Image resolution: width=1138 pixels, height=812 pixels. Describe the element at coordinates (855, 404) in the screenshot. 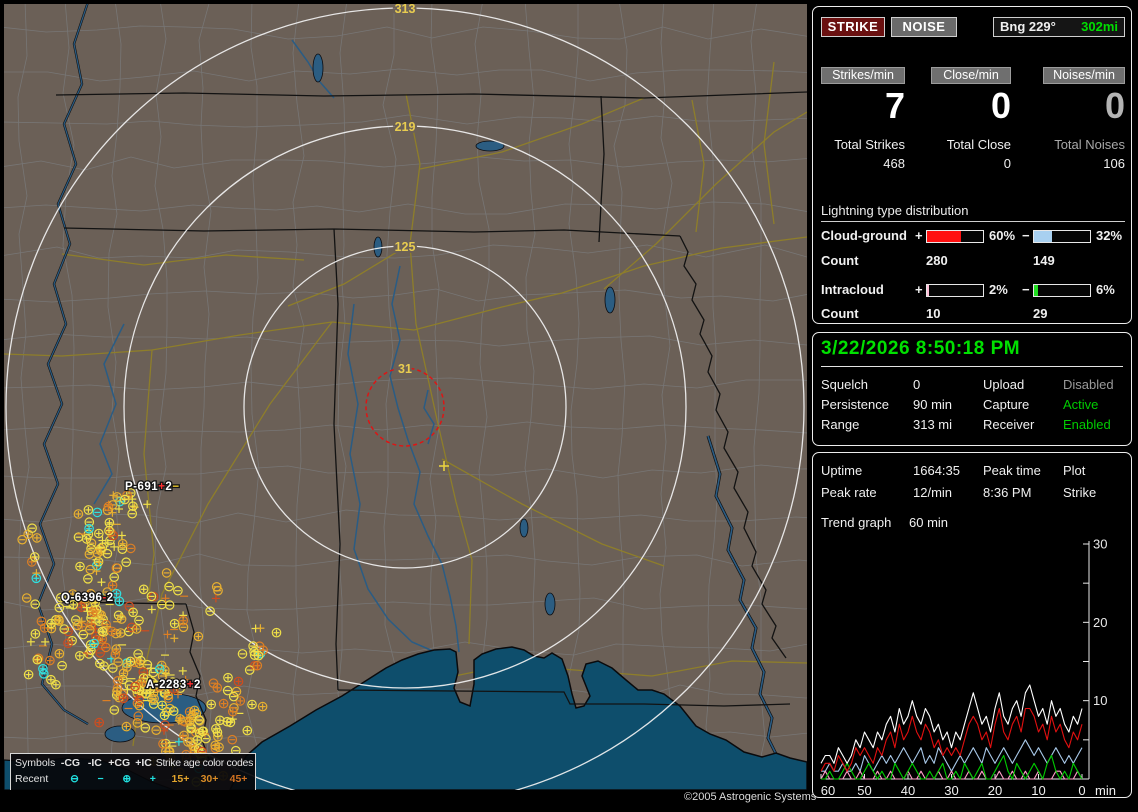

I see `persistence-label: Persistence` at that location.